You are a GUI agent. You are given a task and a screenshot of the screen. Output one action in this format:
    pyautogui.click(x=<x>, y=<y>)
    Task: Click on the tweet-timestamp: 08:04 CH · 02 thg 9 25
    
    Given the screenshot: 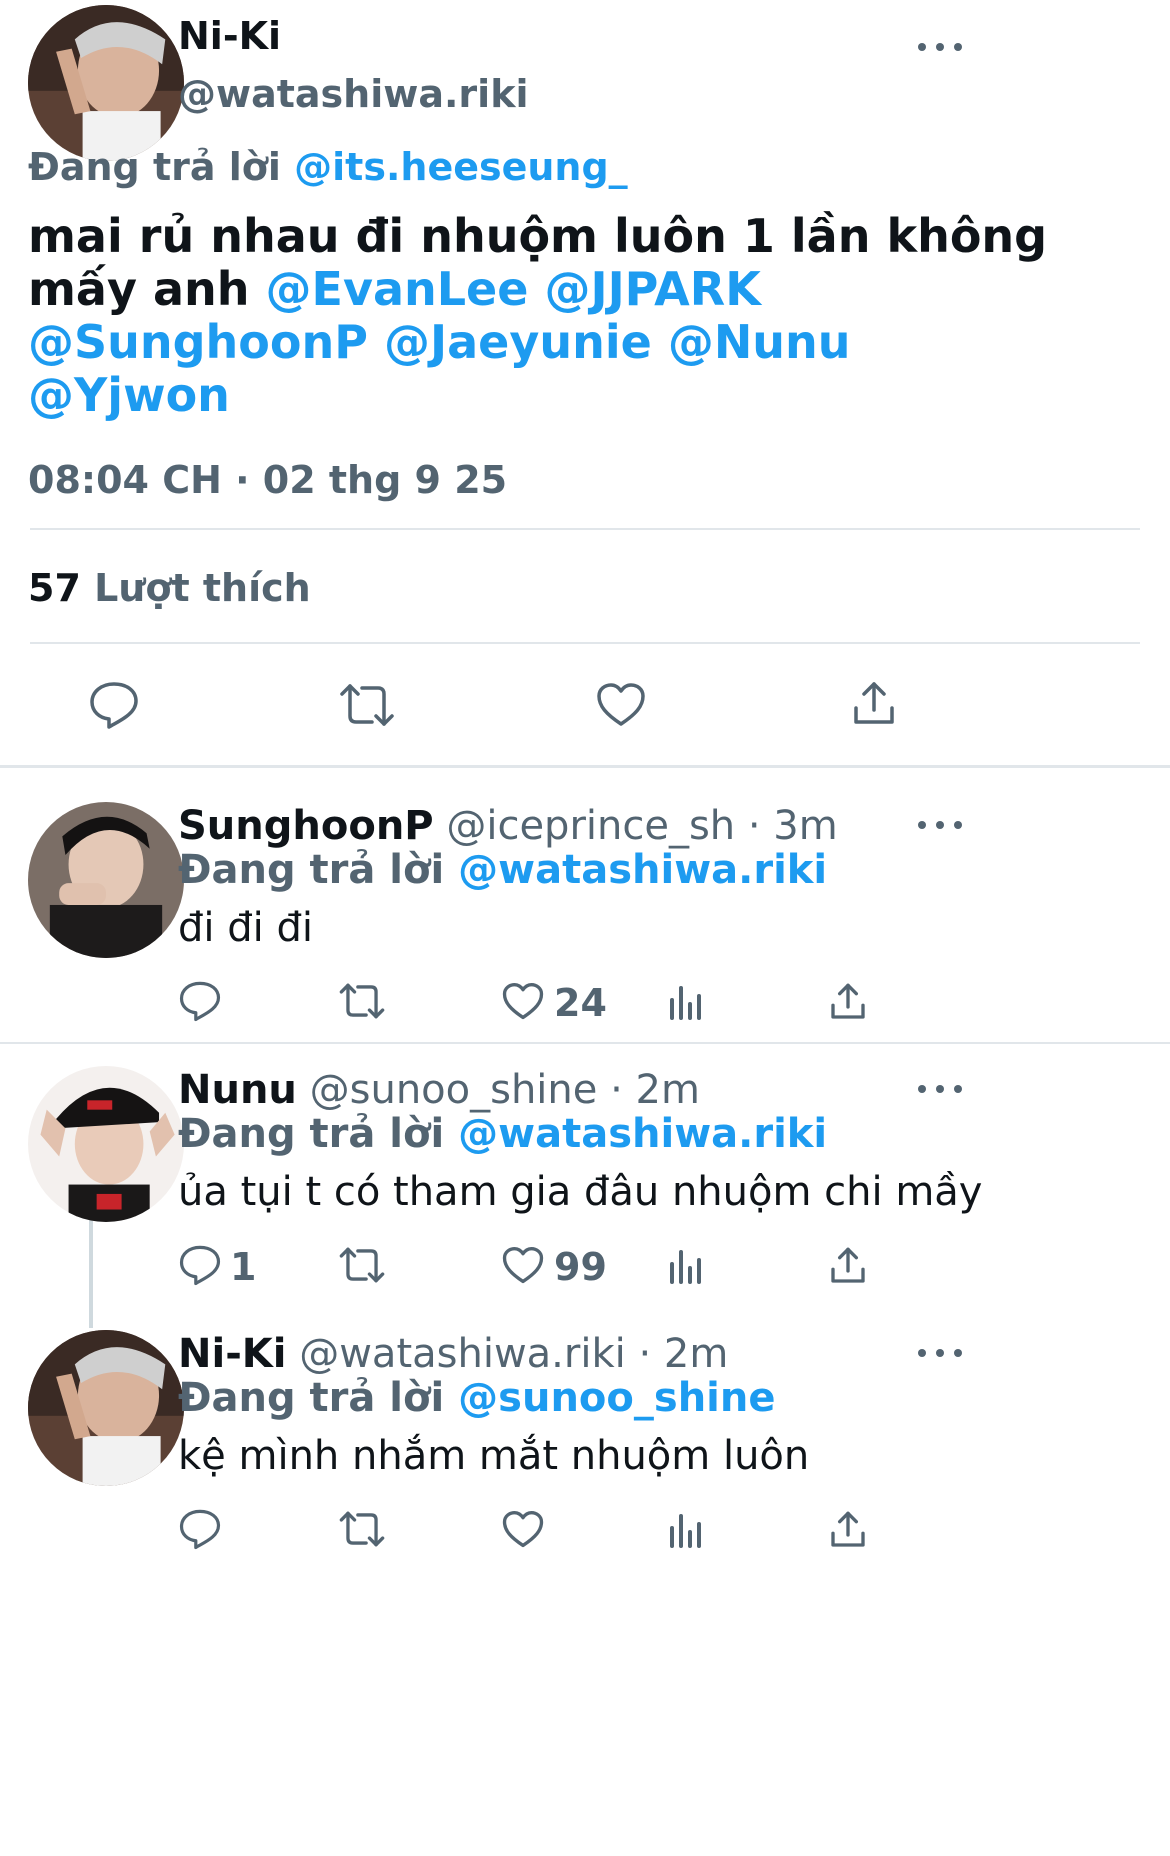 What is the action you would take?
    pyautogui.click(x=267, y=480)
    